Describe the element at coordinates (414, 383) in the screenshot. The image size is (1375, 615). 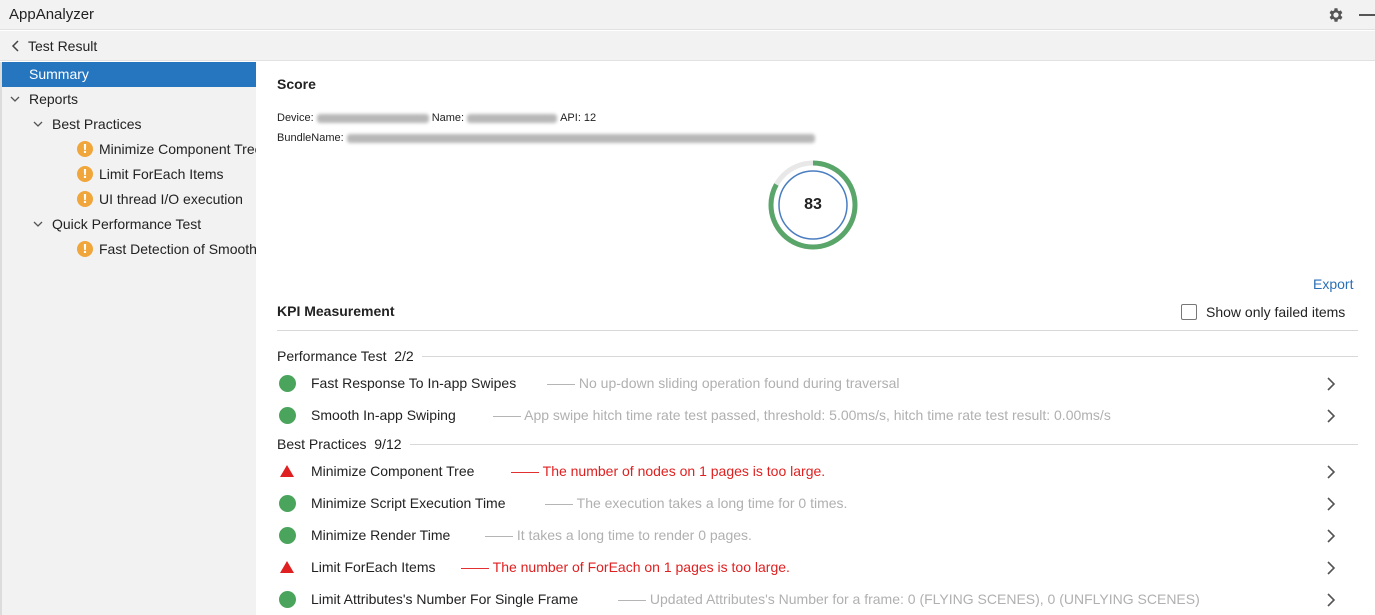
I see `kpi-item-name: Fast Response To In-app Swipes` at that location.